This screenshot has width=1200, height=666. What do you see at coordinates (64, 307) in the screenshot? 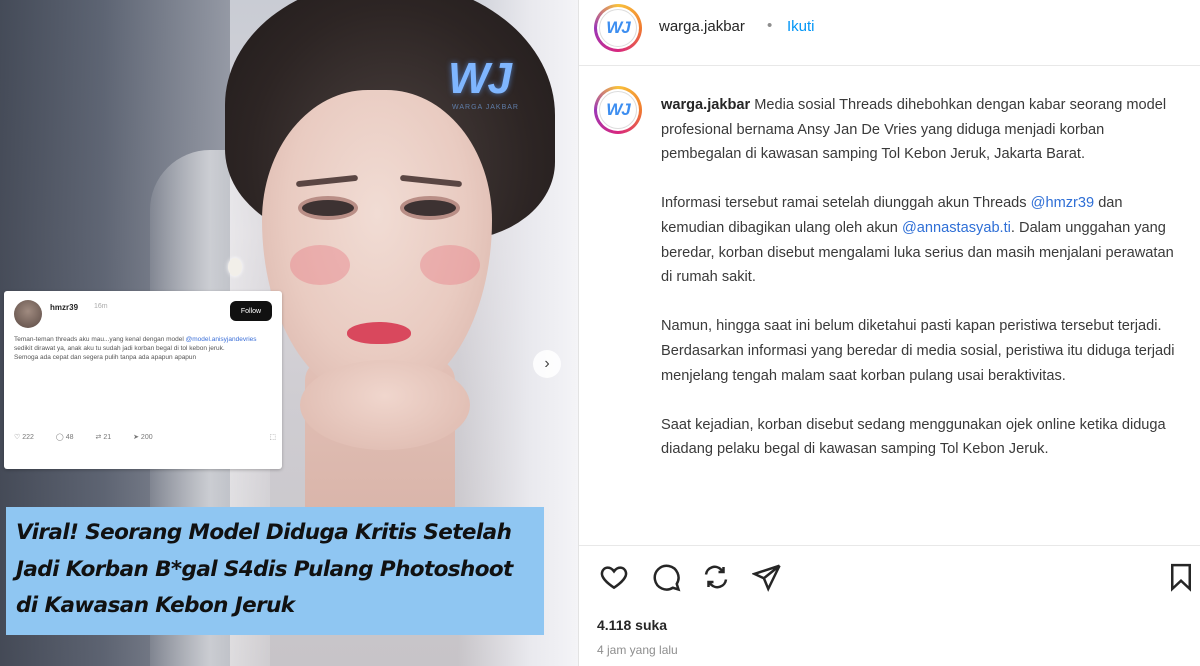
I see `embedded-username: hmzr39` at bounding box center [64, 307].